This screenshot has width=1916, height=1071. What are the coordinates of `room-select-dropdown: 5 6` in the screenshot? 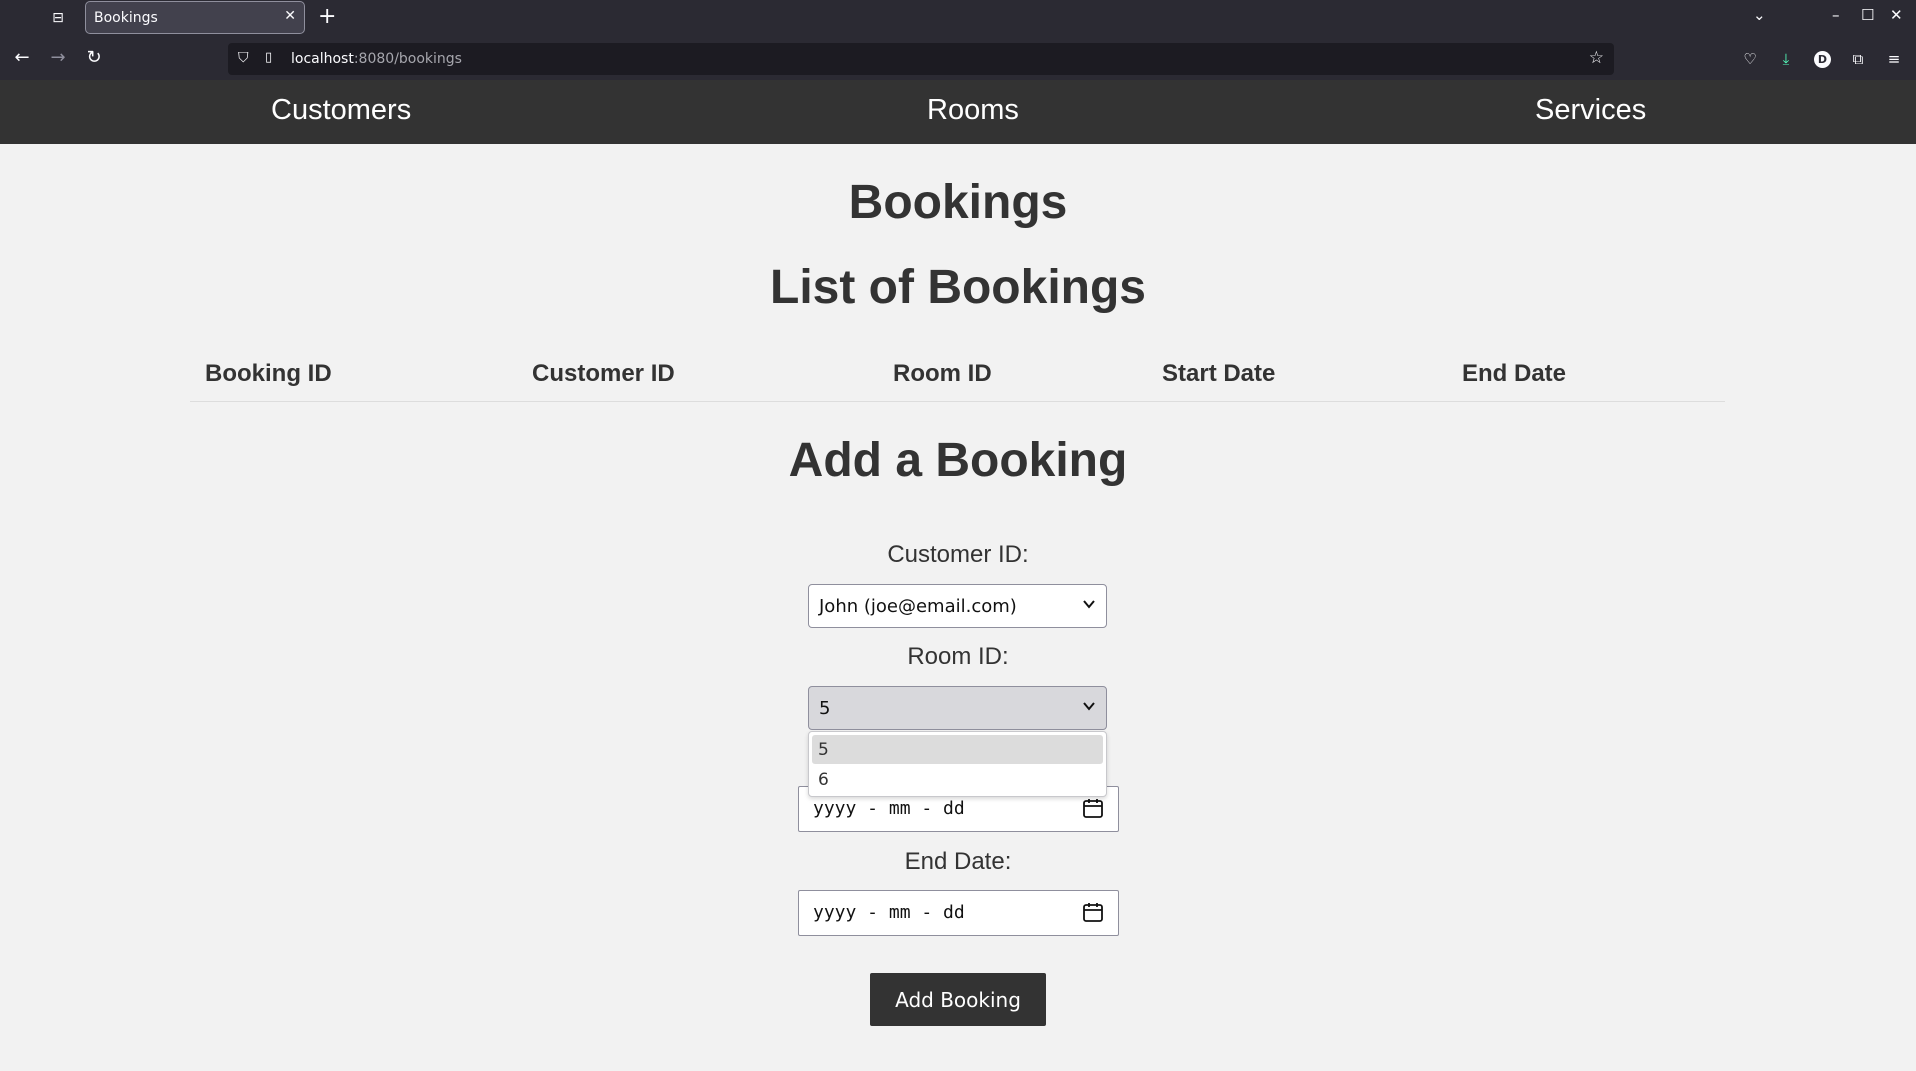 It's located at (957, 764).